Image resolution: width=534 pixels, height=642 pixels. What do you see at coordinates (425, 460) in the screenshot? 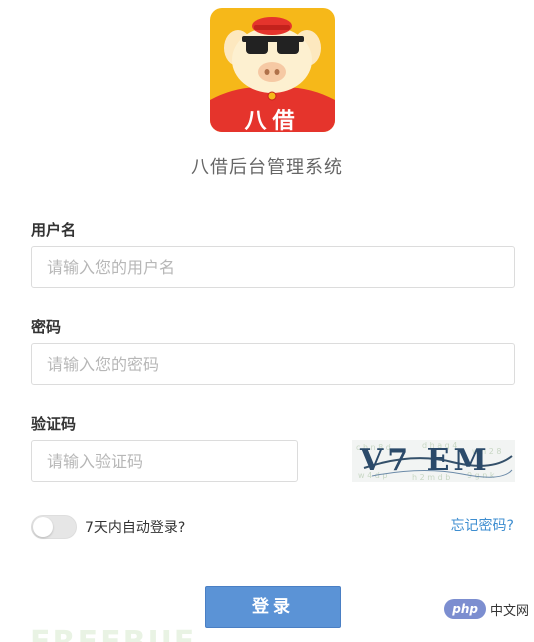
I see `captcha-text: V7 EM` at bounding box center [425, 460].